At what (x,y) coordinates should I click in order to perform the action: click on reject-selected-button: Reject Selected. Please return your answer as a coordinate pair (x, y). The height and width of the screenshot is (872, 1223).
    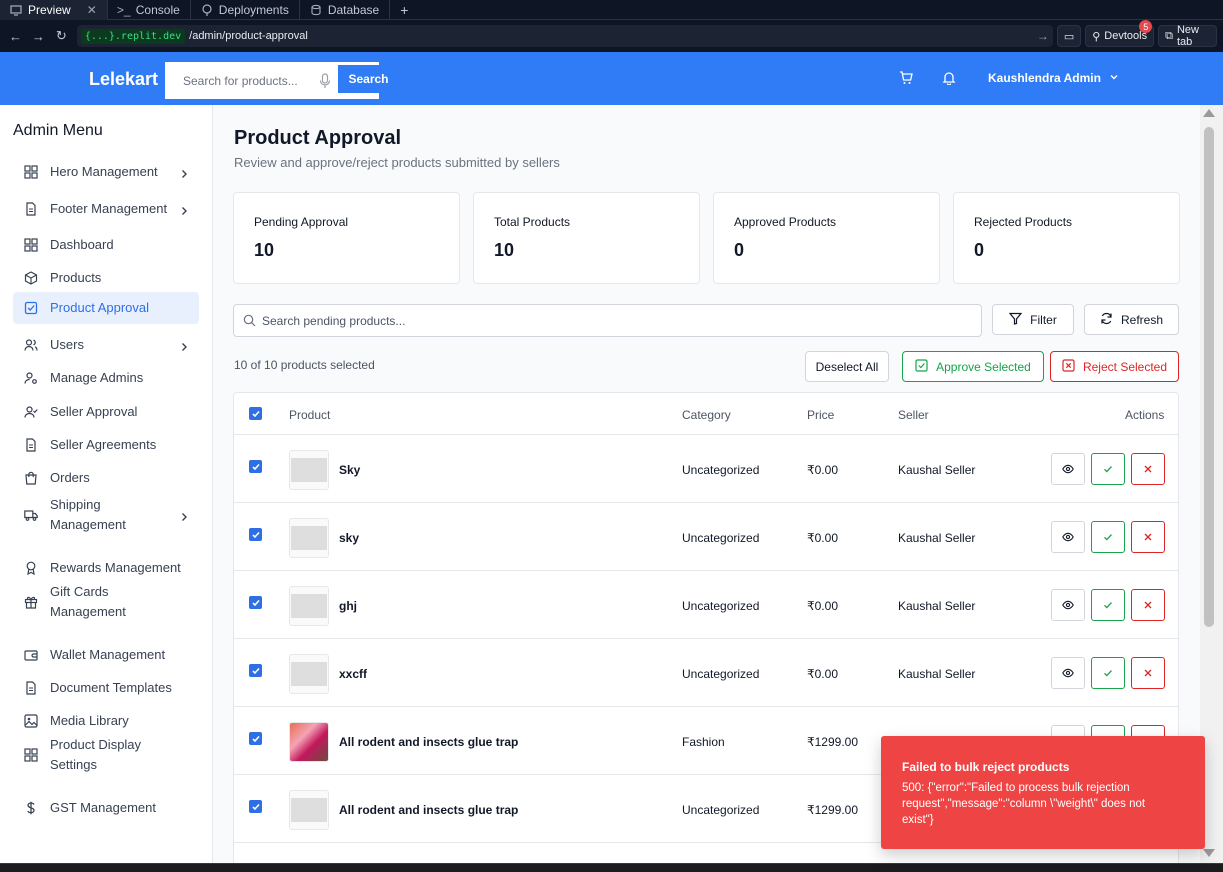
    Looking at the image, I should click on (1114, 366).